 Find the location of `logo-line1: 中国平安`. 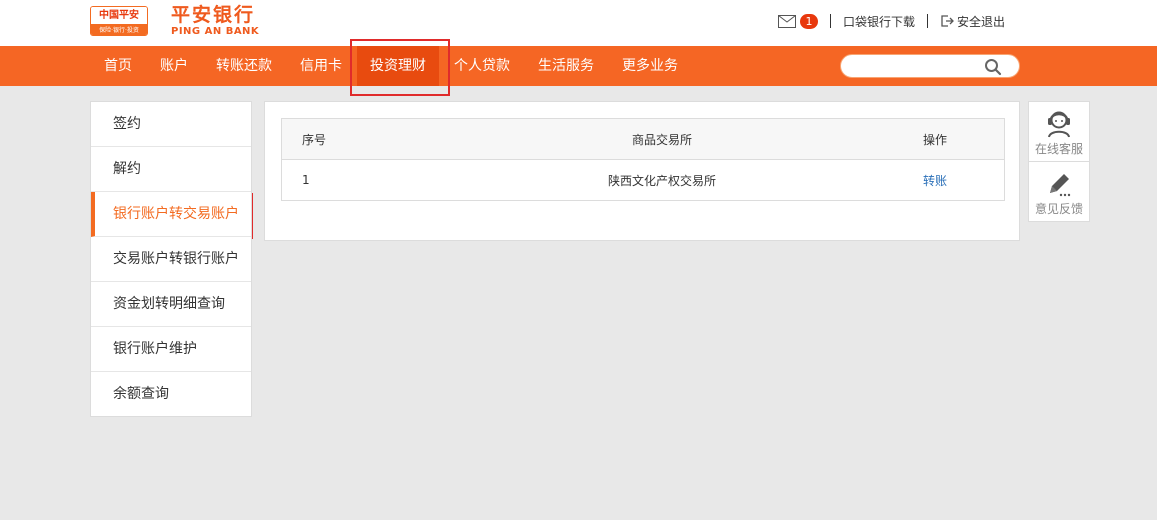

logo-line1: 中国平安 is located at coordinates (119, 15).